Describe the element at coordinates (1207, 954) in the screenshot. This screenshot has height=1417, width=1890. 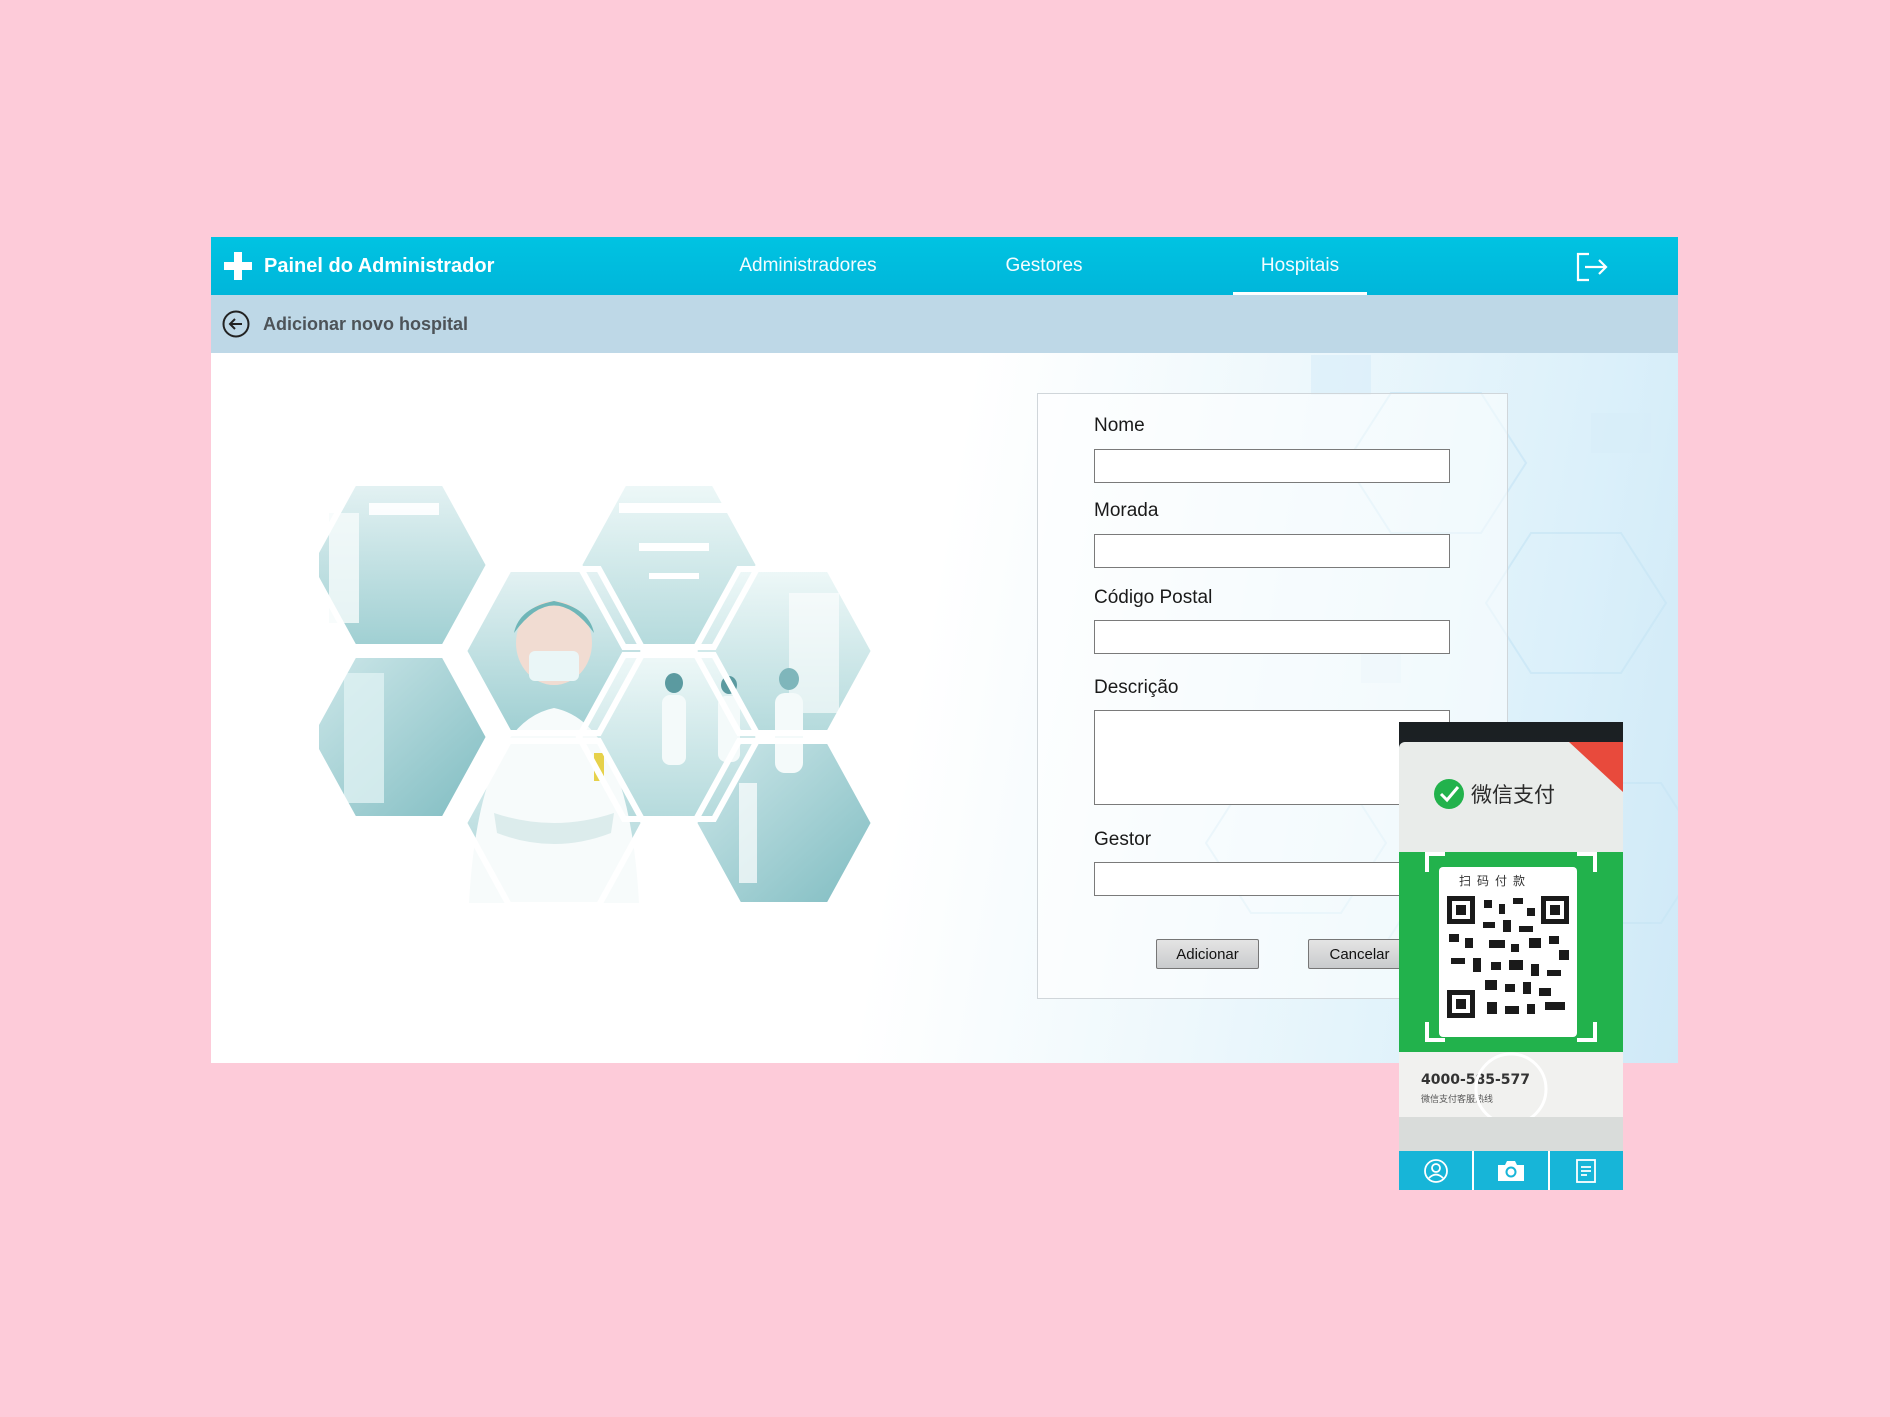
I see `adicionar-button: Adicionar` at that location.